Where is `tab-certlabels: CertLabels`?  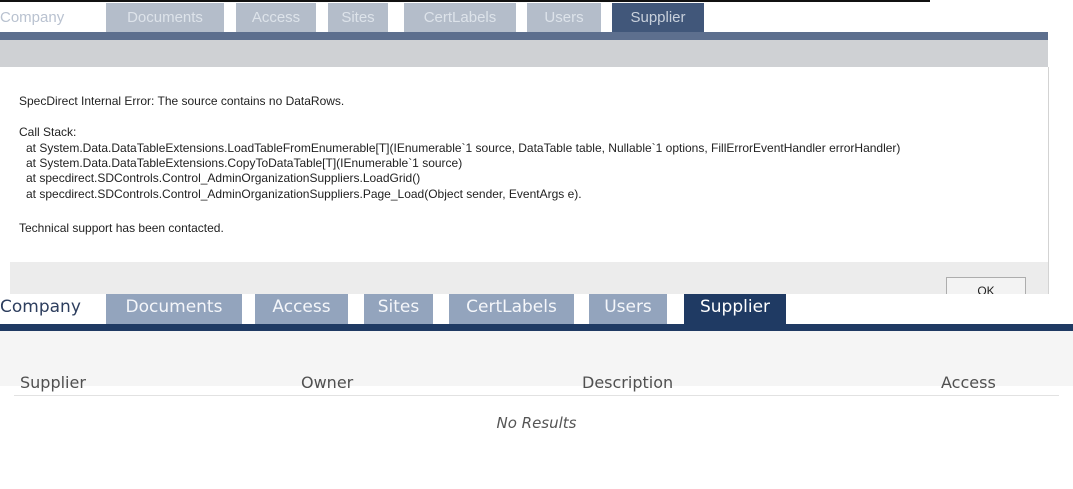 tab-certlabels: CertLabels is located at coordinates (511, 309).